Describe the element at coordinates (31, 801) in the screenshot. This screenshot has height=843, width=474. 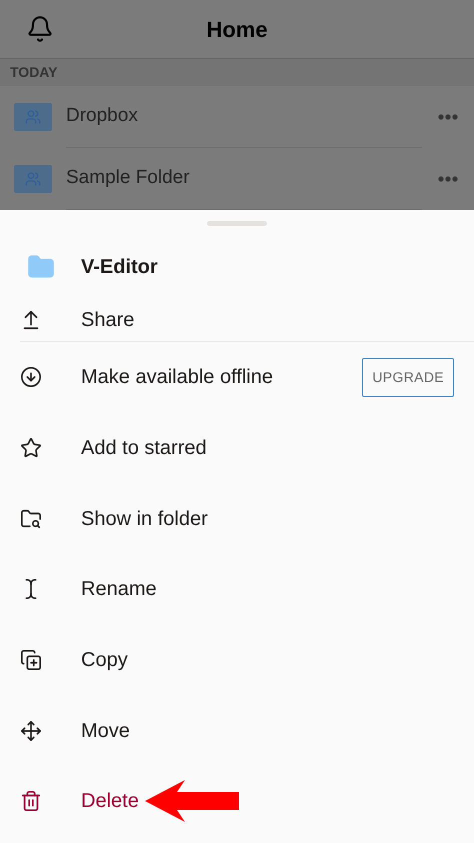
I see `trash-icon` at that location.